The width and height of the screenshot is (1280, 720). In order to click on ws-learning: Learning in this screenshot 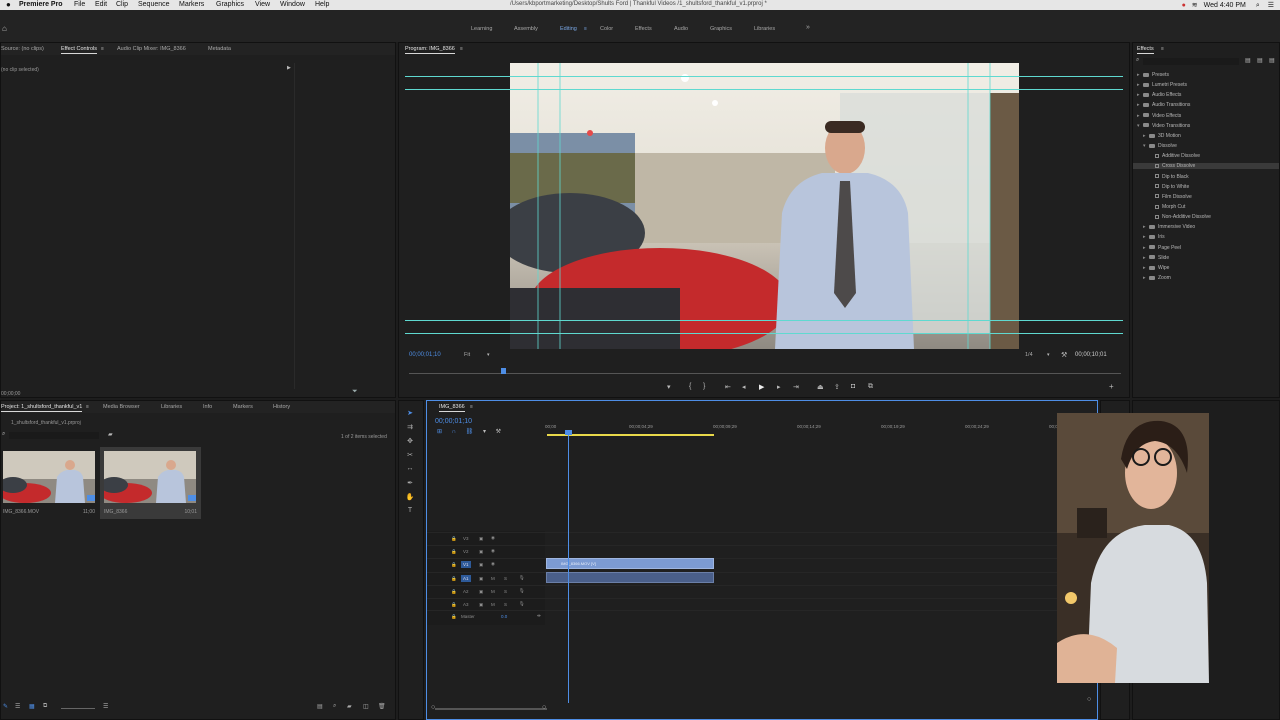, I will do `click(481, 29)`.